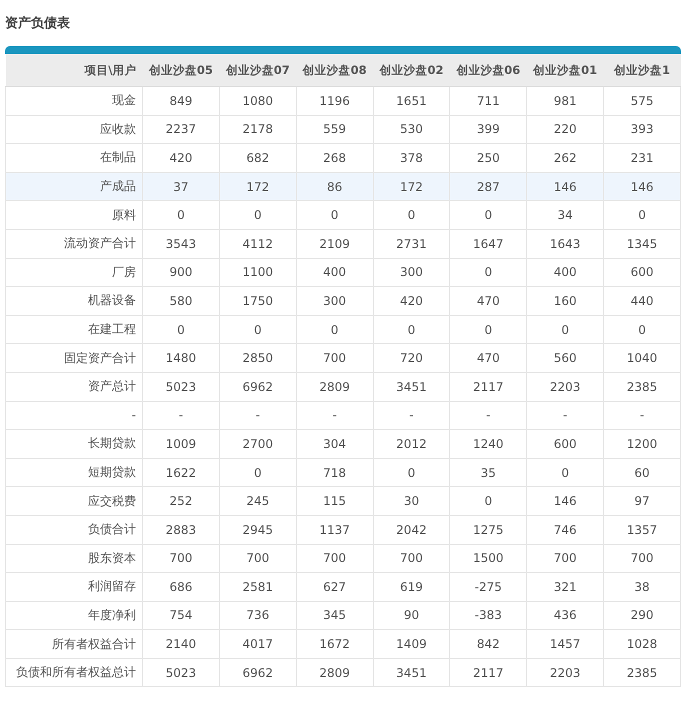  Describe the element at coordinates (181, 129) in the screenshot. I see `table-cell: 2237` at that location.